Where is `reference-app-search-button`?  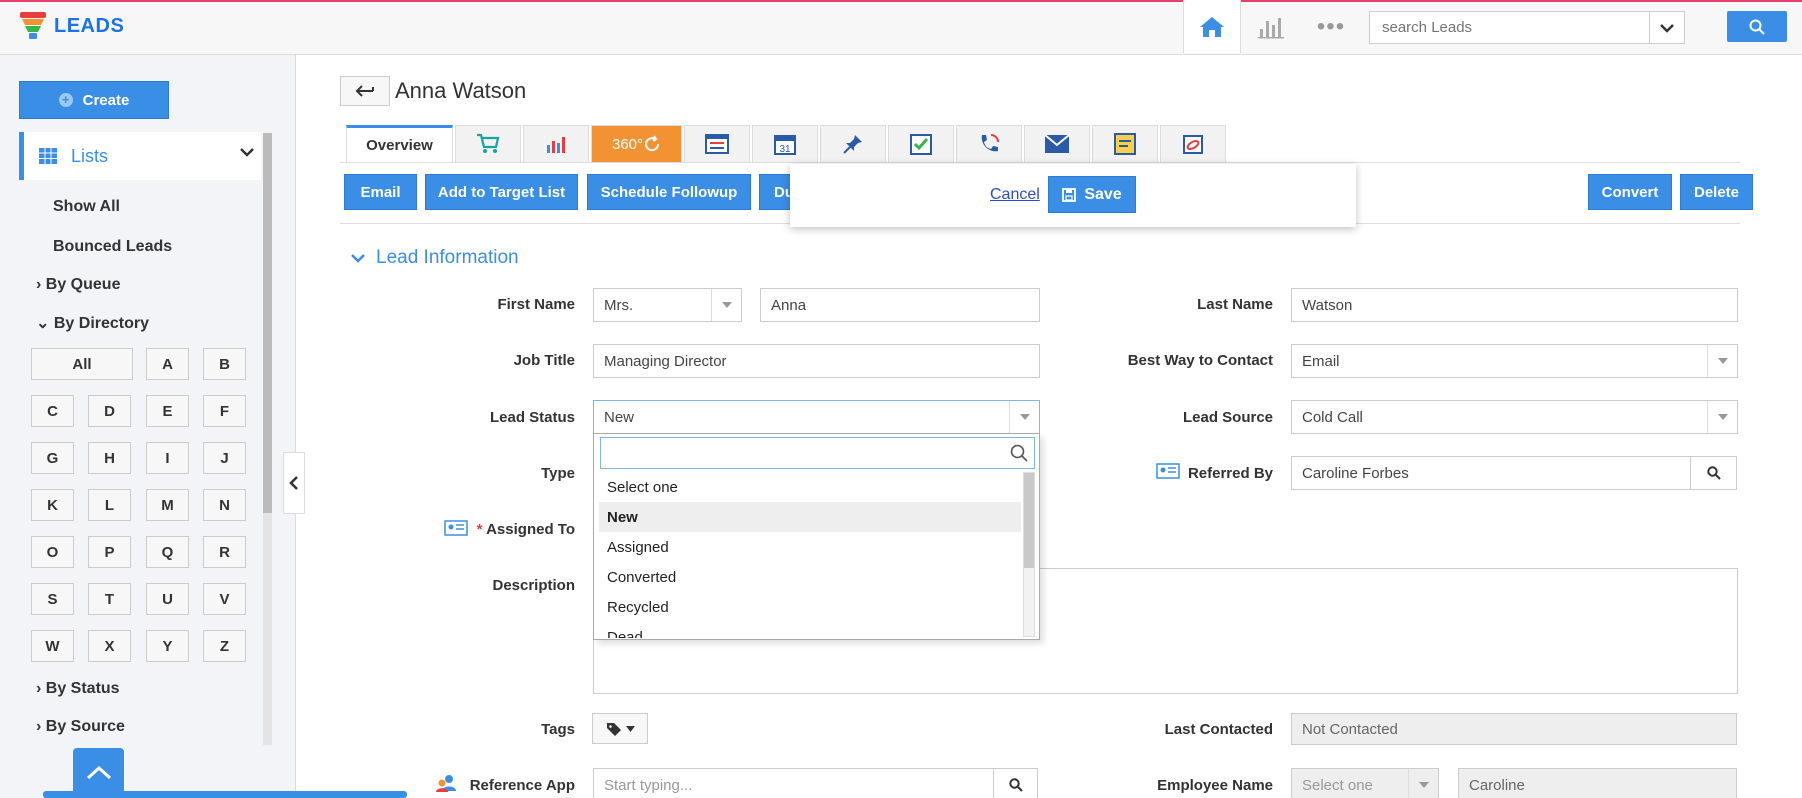
reference-app-search-button is located at coordinates (1015, 783).